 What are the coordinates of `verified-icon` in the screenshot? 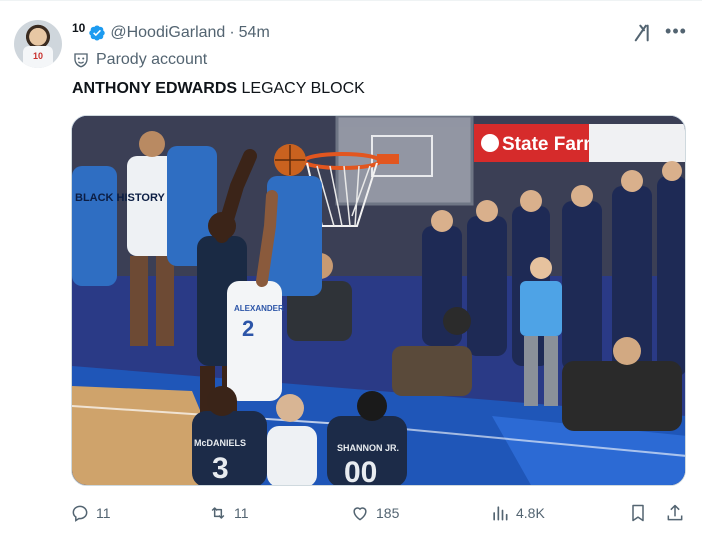 It's located at (97, 33).